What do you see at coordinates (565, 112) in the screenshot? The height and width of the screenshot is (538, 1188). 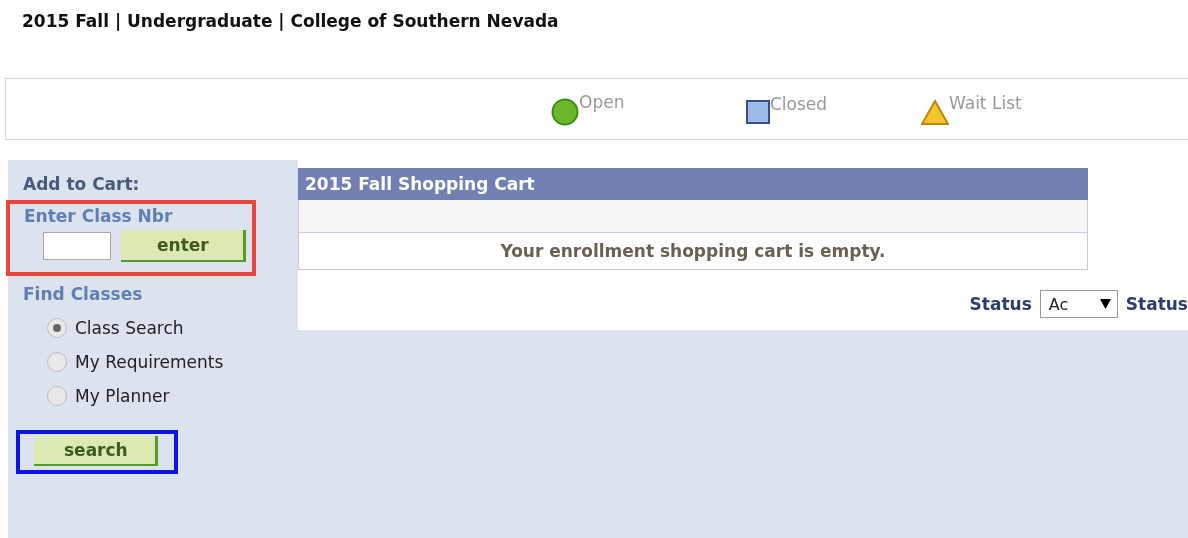 I see `open-status-icon` at bounding box center [565, 112].